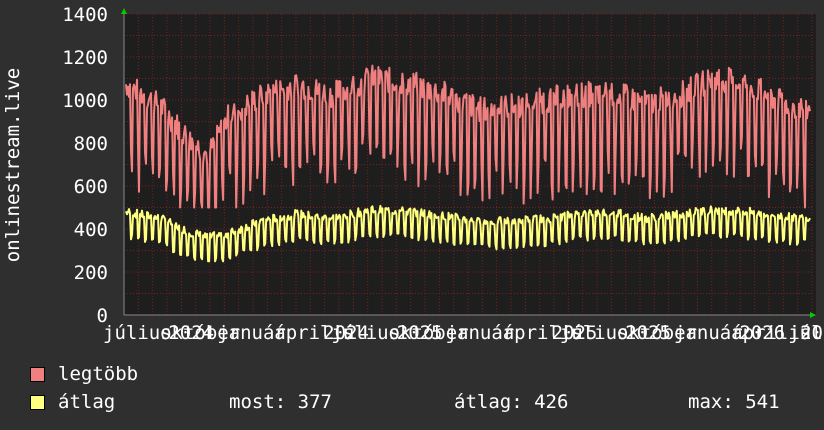 This screenshot has width=824, height=430. What do you see at coordinates (85, 58) in the screenshot?
I see `y-tick-label: 1200` at bounding box center [85, 58].